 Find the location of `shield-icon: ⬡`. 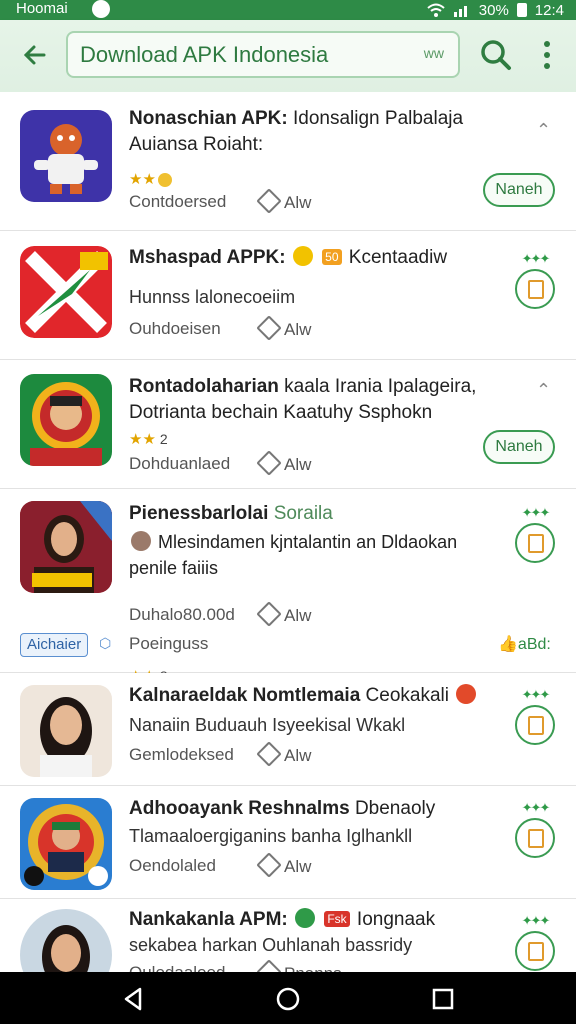

shield-icon: ⬡ is located at coordinates (105, 643).